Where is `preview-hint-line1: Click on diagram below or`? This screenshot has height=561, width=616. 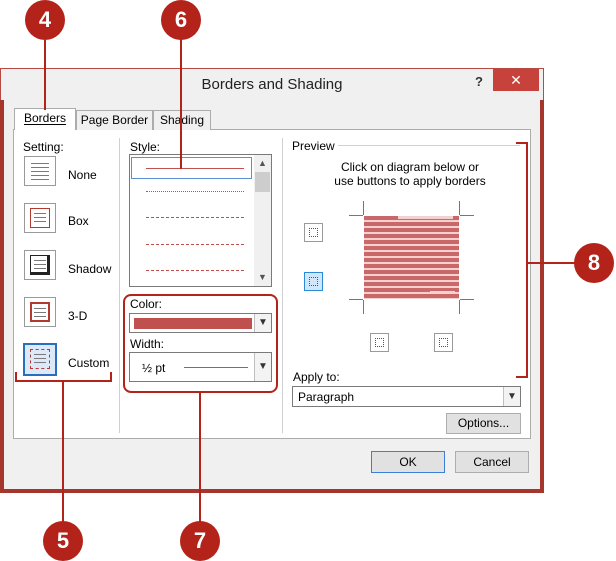 preview-hint-line1: Click on diagram below or is located at coordinates (410, 167).